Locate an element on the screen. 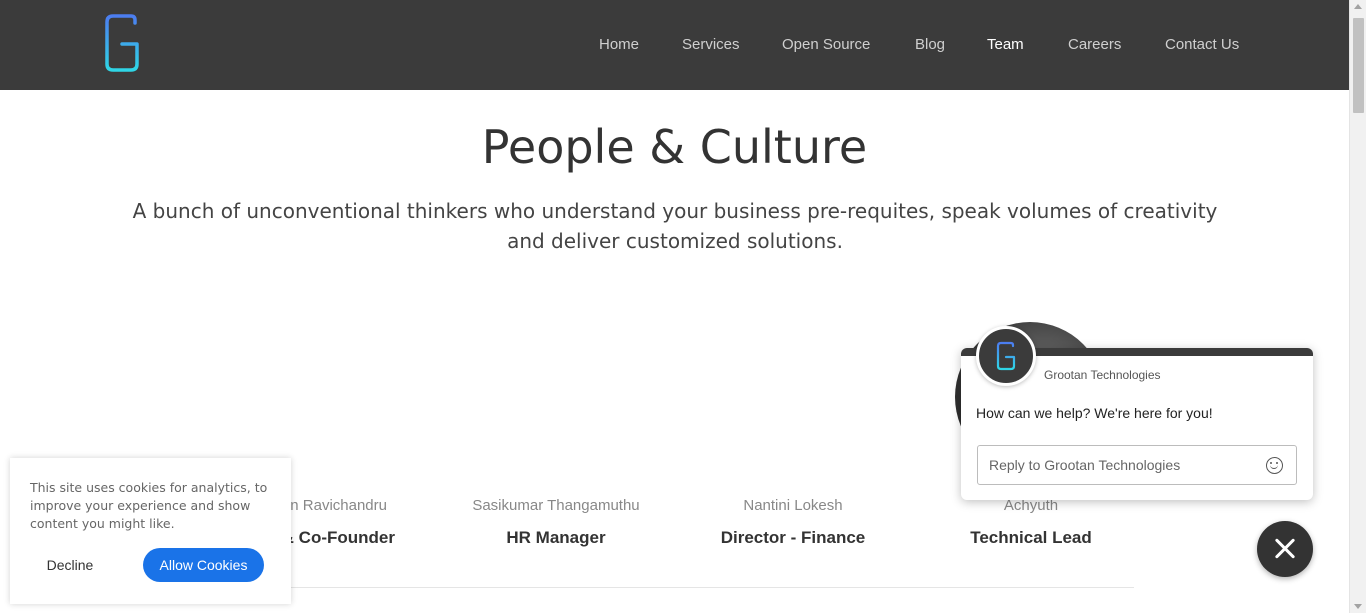 The image size is (1366, 613). scroll-up-icon is located at coordinates (1358, 6).